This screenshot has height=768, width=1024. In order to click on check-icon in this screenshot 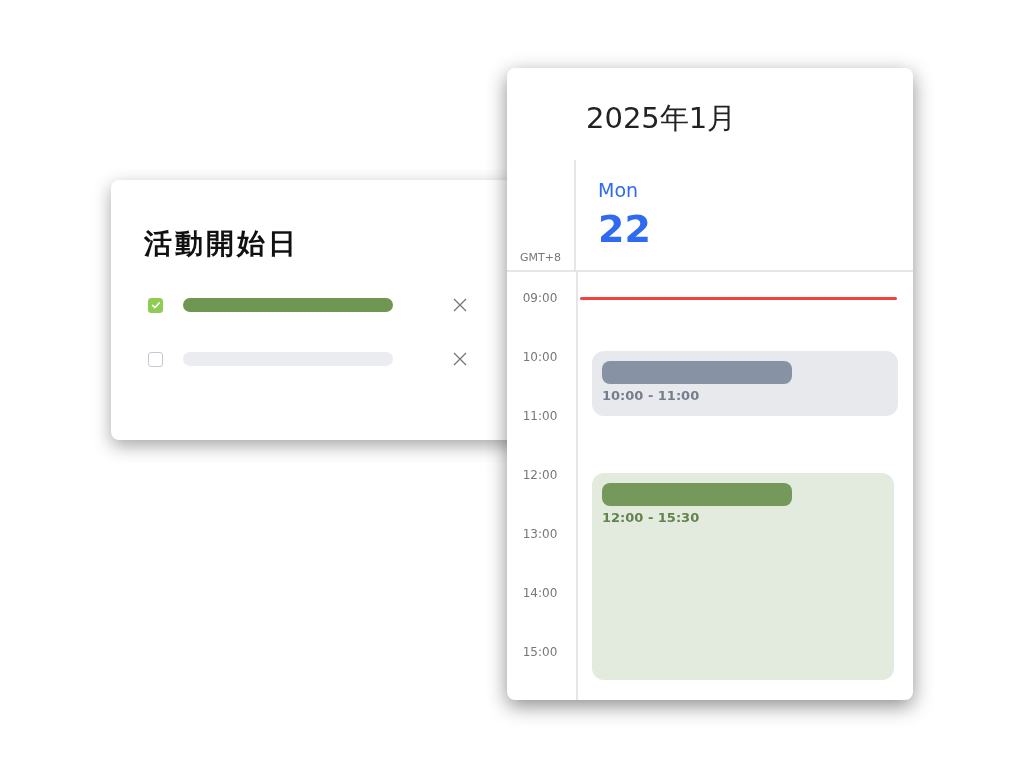, I will do `click(155, 305)`.